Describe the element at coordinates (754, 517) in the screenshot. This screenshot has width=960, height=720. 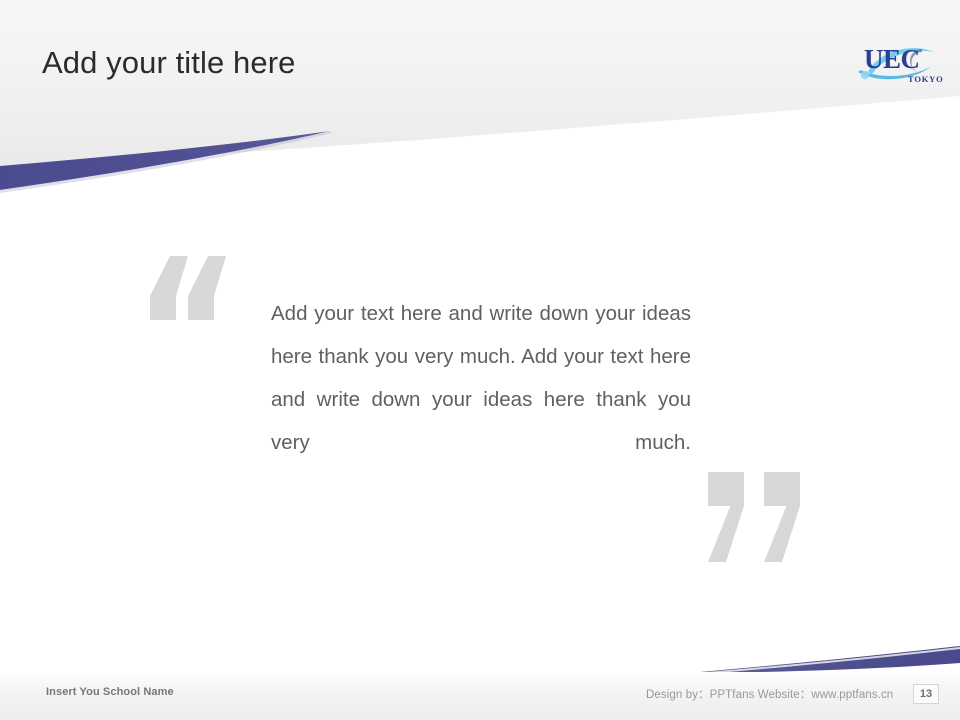
I see `close-quote-icon` at that location.